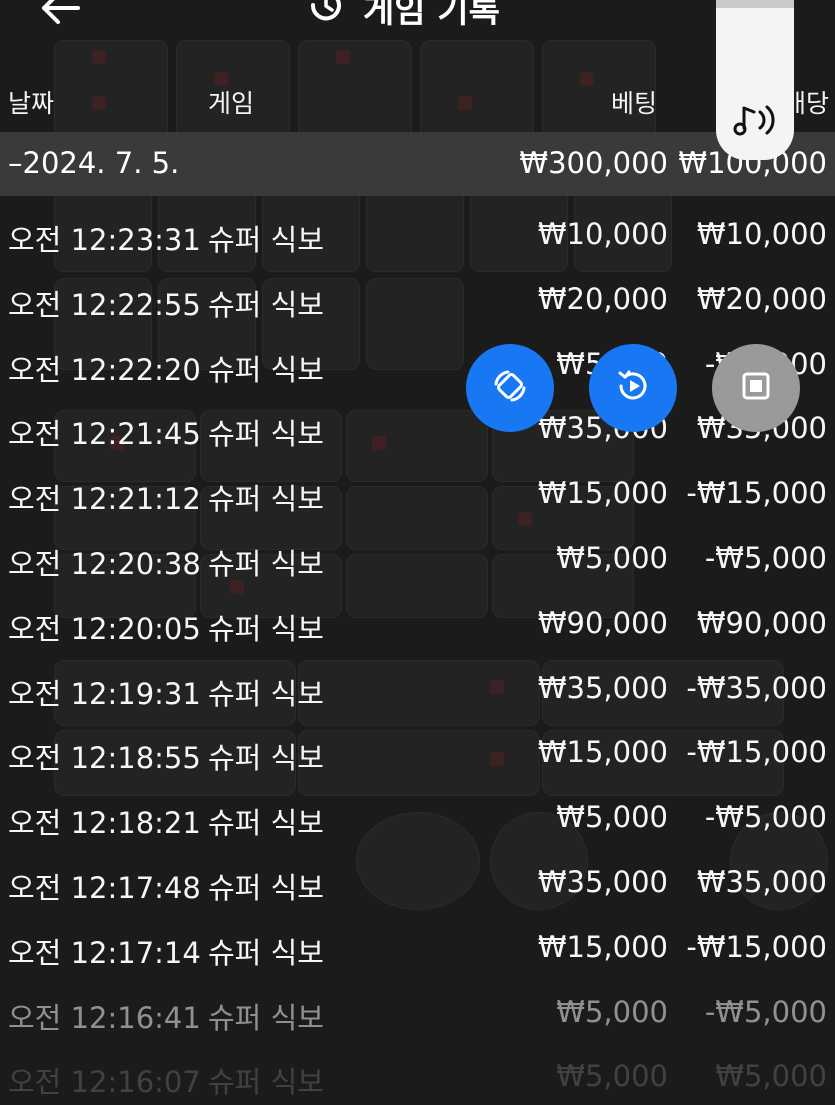  I want to click on history-row: 오전 12:22:55 슈퍼 식보 ₩20,000 ₩20,000, so click(417, 300).